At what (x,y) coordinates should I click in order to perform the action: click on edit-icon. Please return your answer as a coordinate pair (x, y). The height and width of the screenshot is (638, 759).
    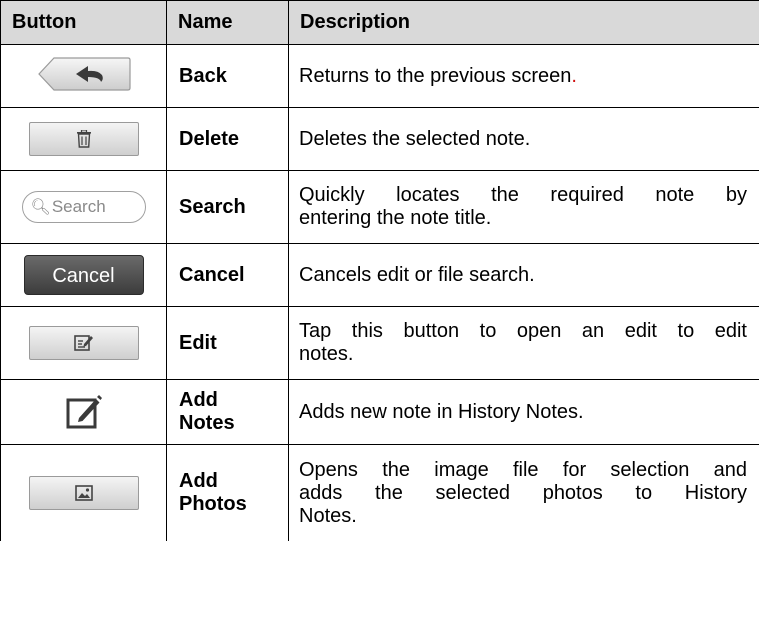
    Looking at the image, I should click on (83, 343).